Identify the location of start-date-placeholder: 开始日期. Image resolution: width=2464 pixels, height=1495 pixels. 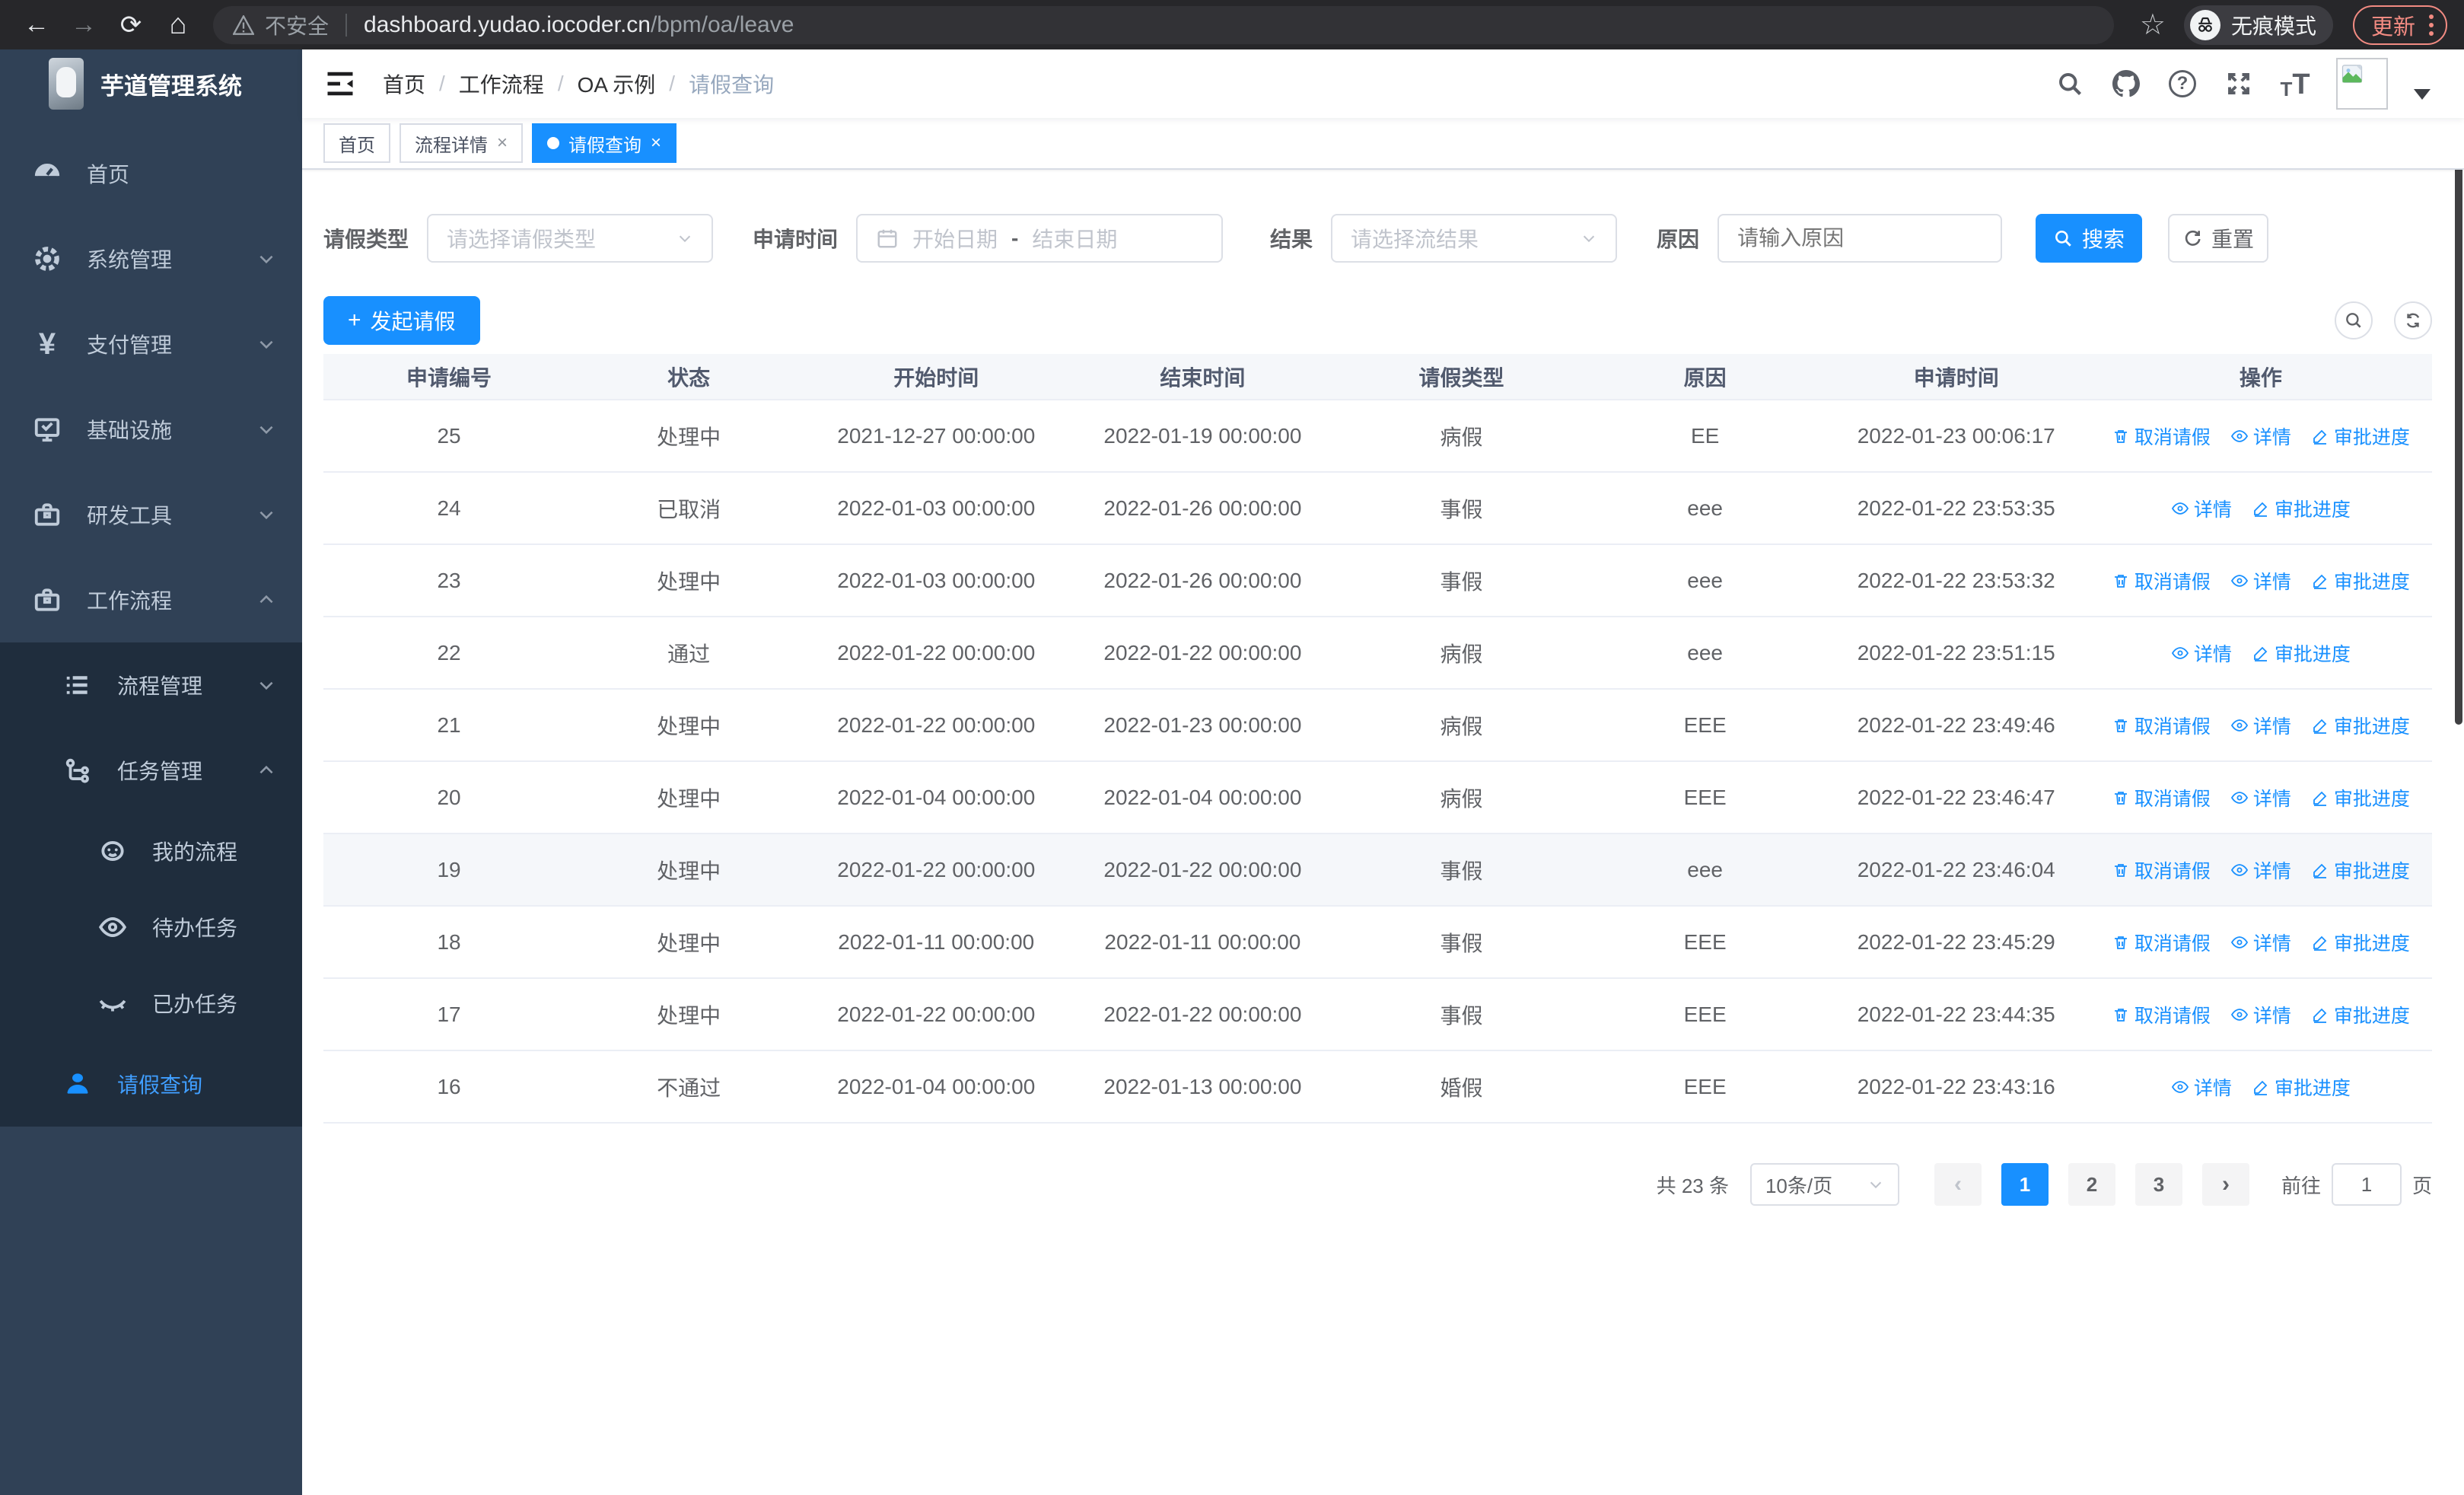
(955, 238).